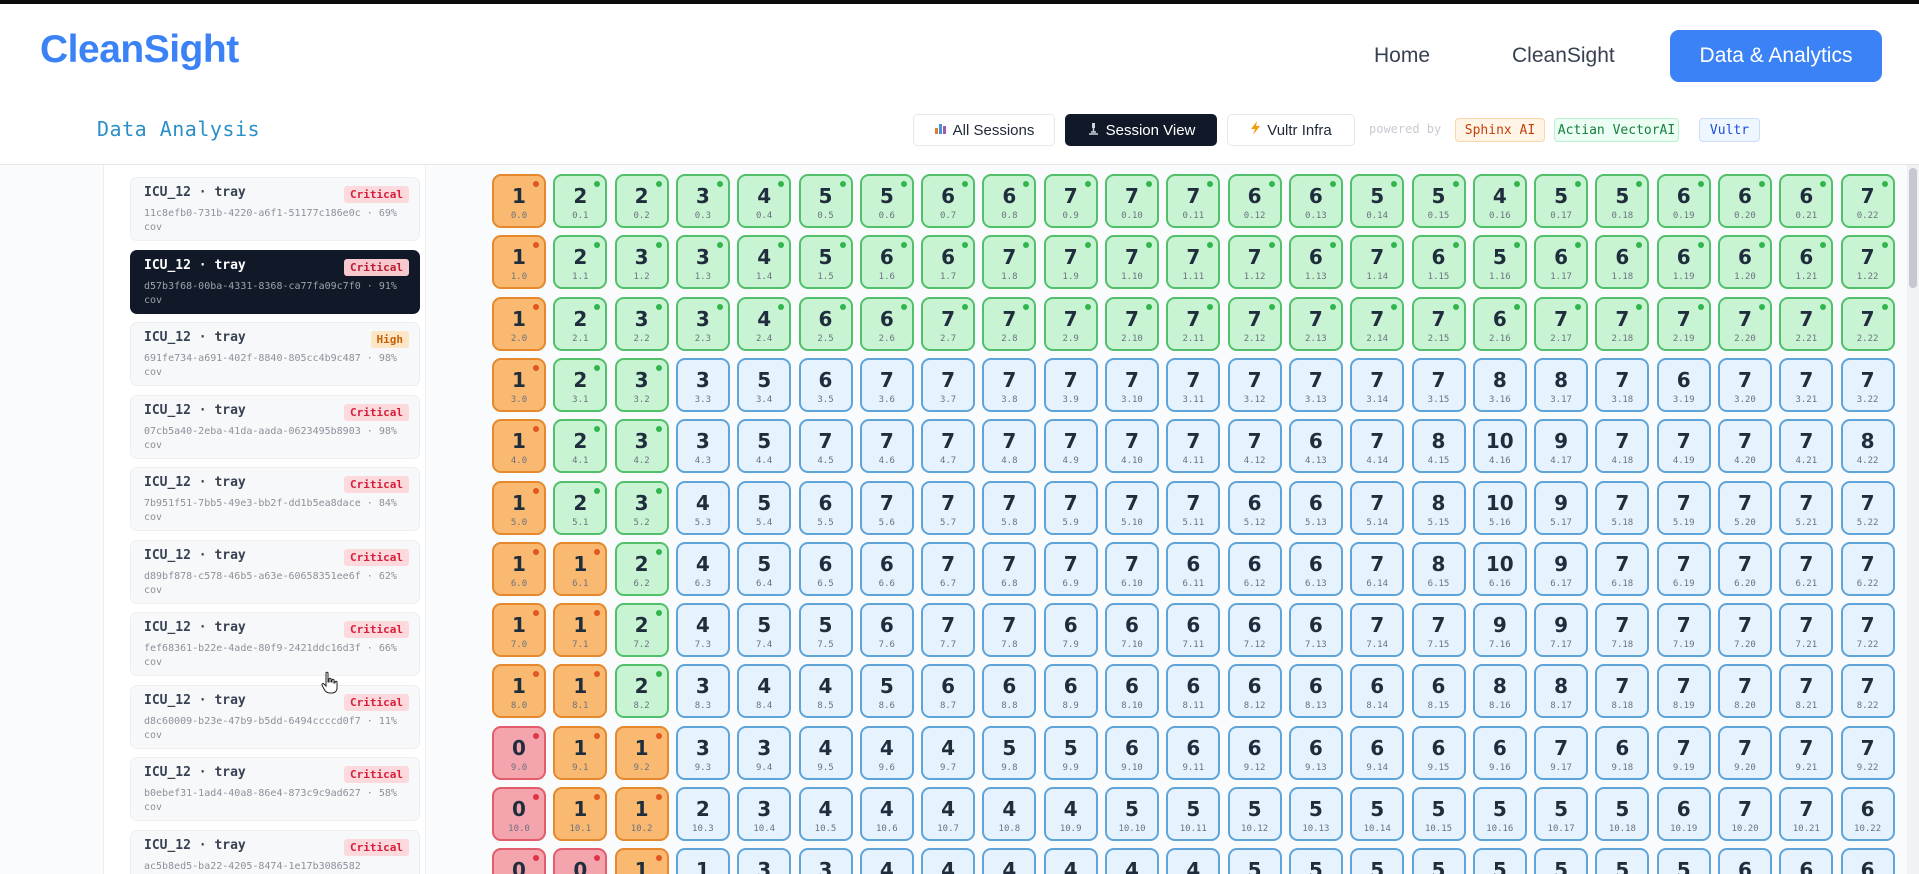  I want to click on heatmap-cell: 2 1.1, so click(580, 262).